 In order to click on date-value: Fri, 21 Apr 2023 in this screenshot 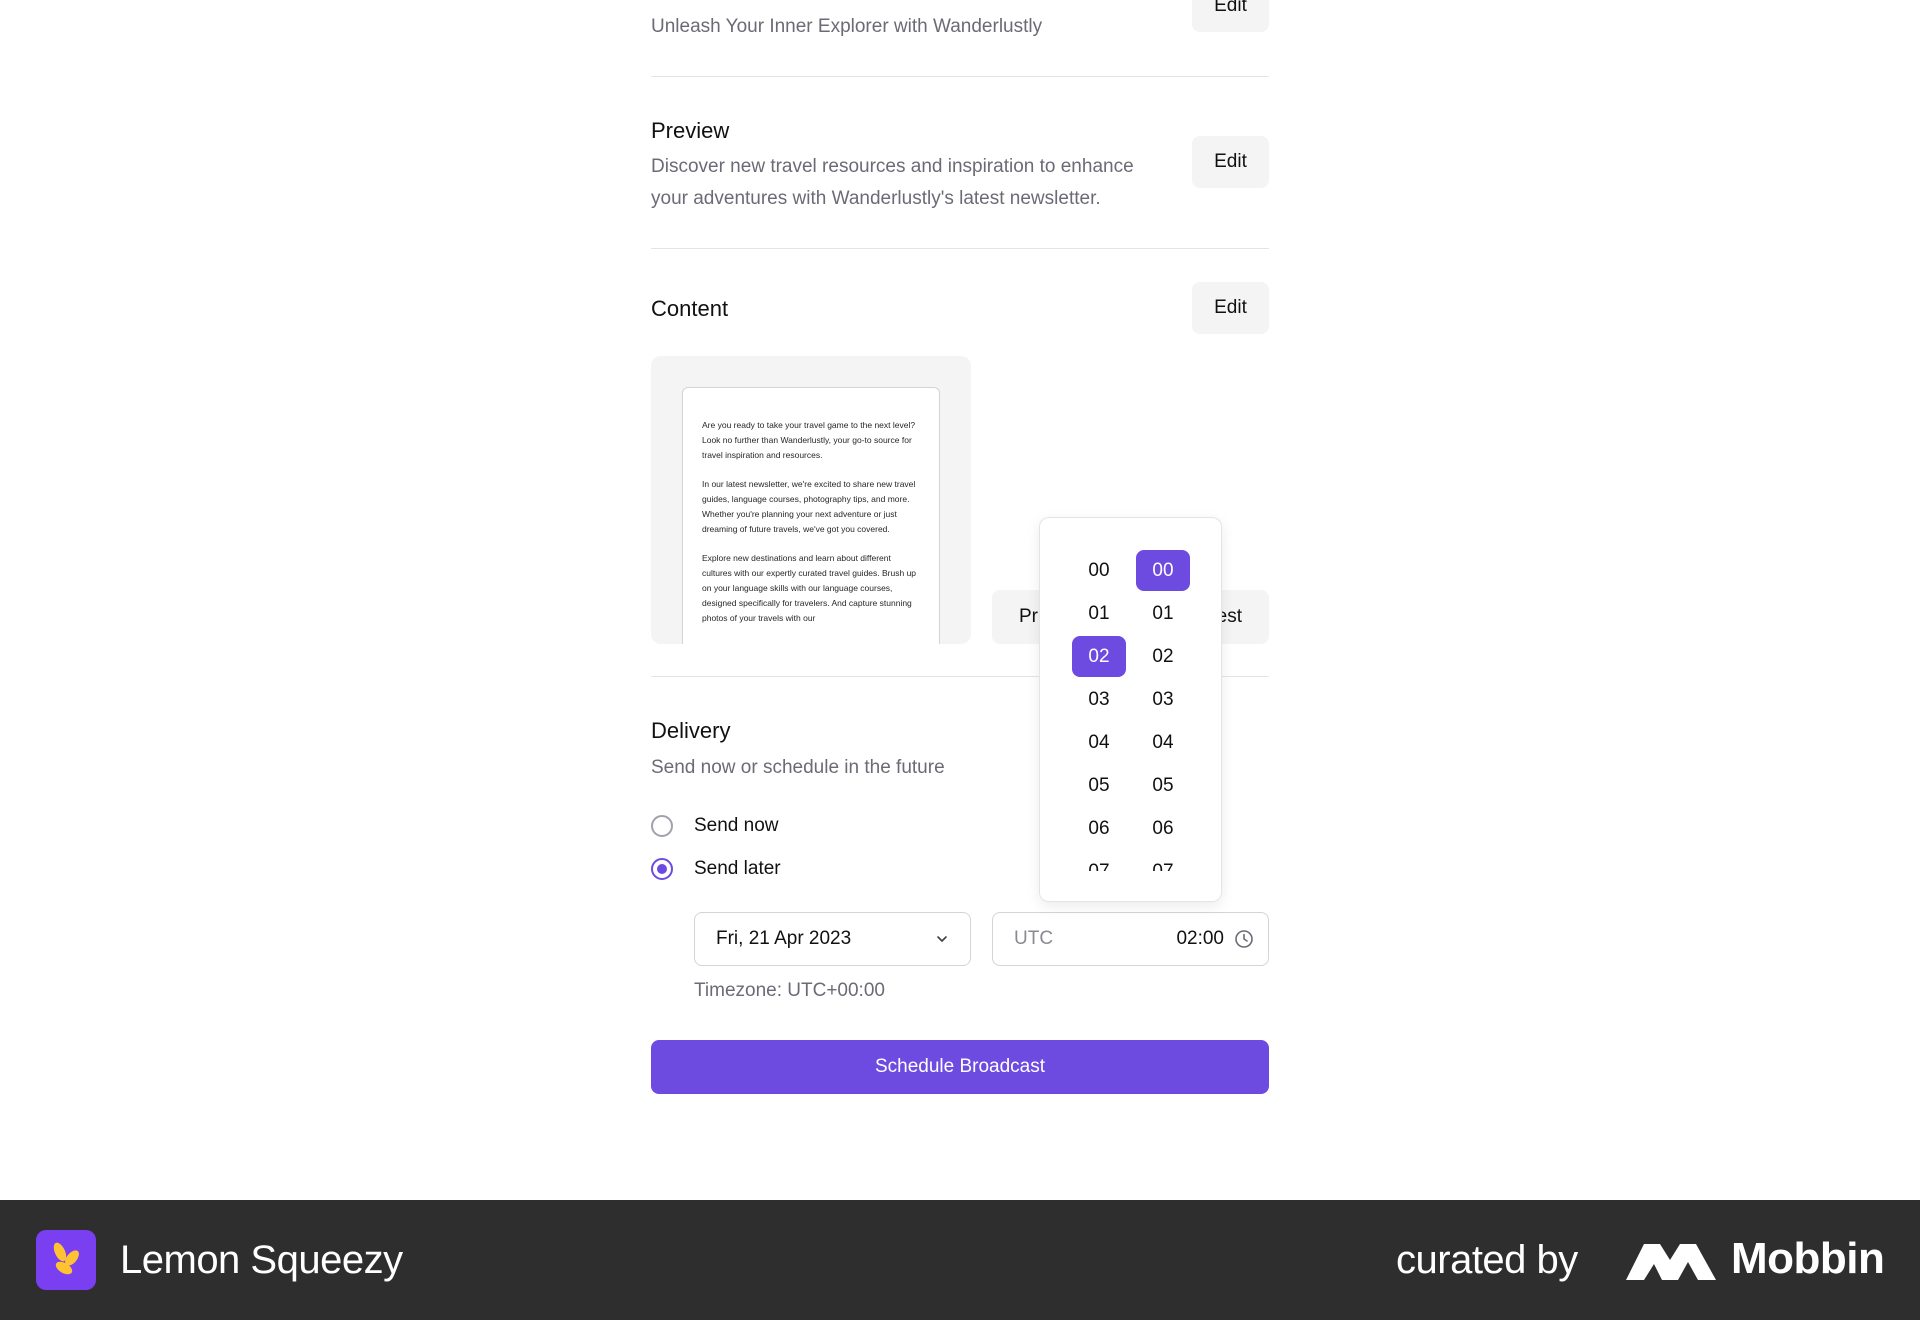, I will do `click(784, 938)`.